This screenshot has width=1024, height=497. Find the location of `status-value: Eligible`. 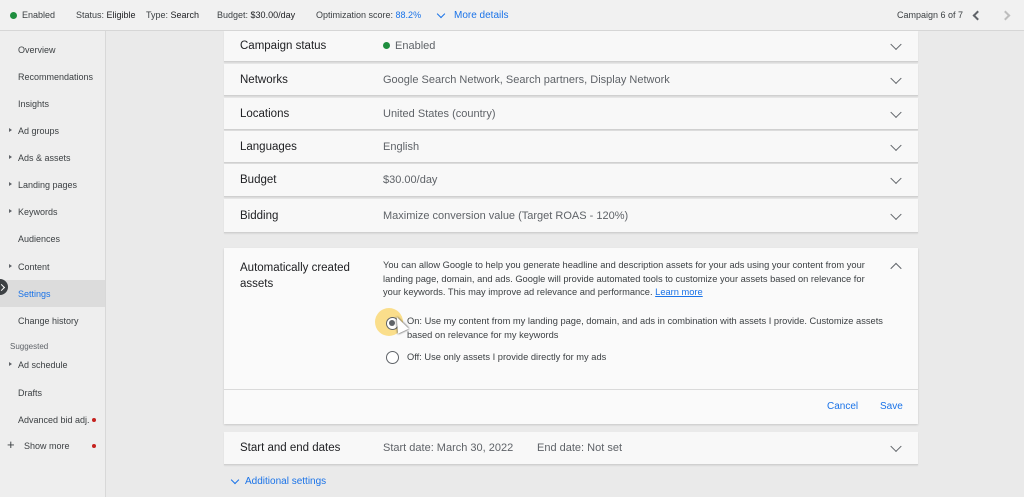

status-value: Eligible is located at coordinates (121, 15).